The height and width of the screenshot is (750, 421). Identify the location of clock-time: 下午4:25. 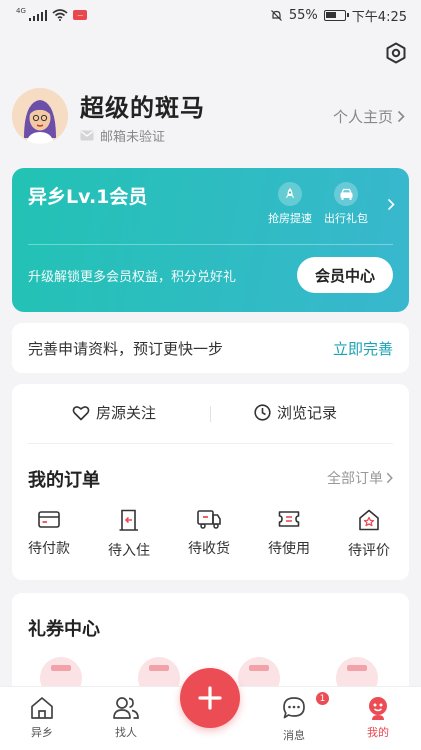
(379, 17).